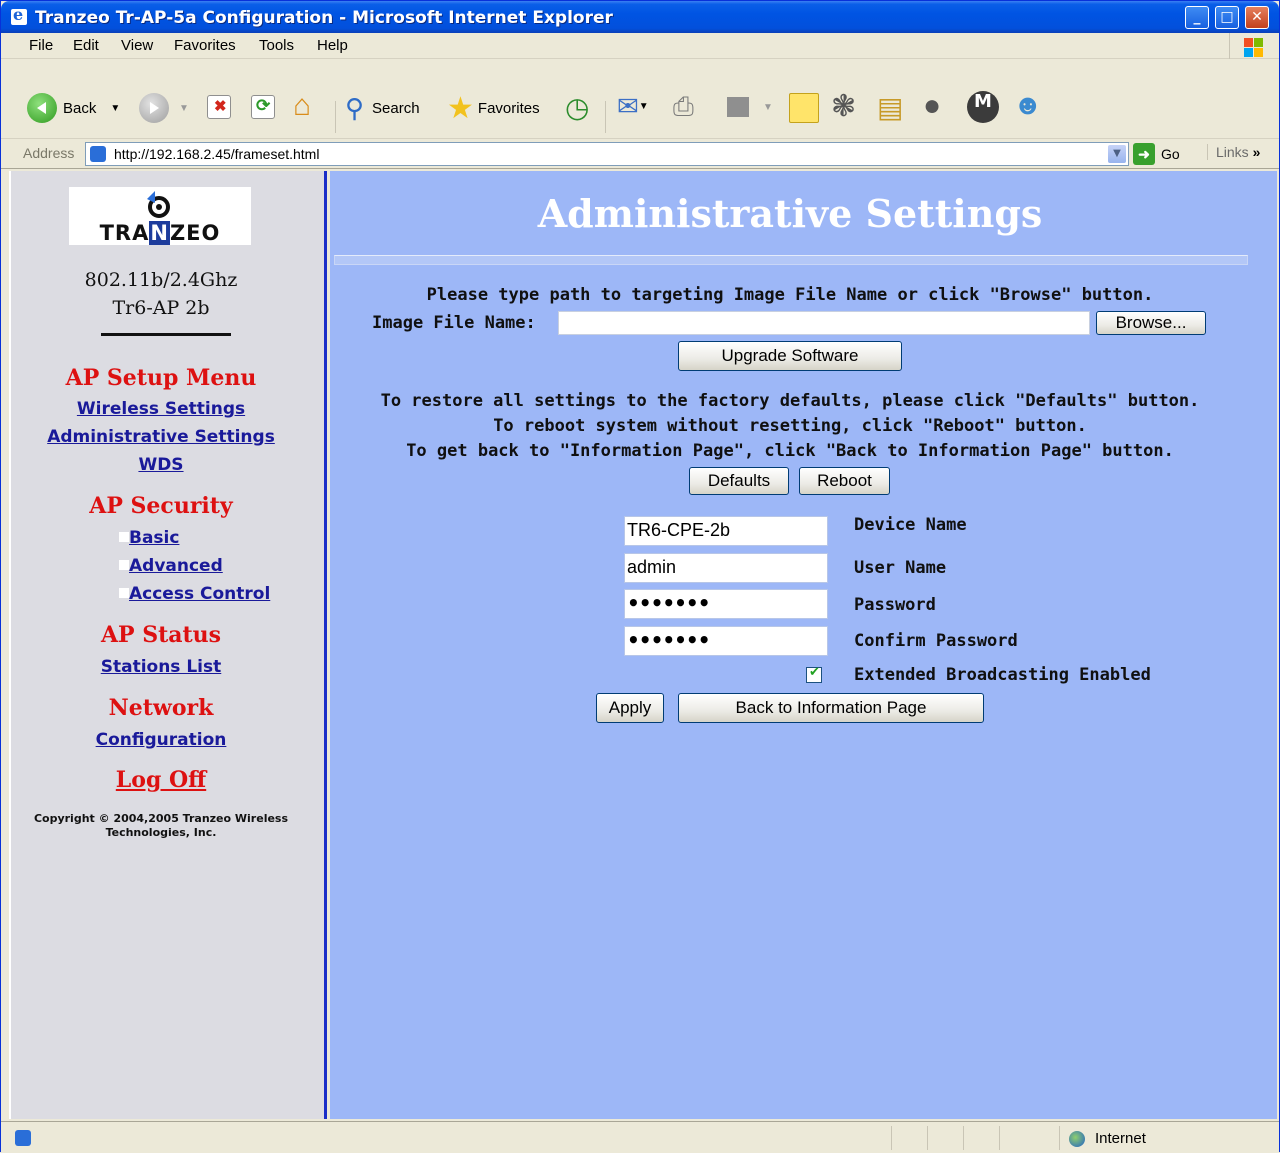 The width and height of the screenshot is (1280, 1153). Describe the element at coordinates (1077, 1139) in the screenshot. I see `internet-zone-icon` at that location.